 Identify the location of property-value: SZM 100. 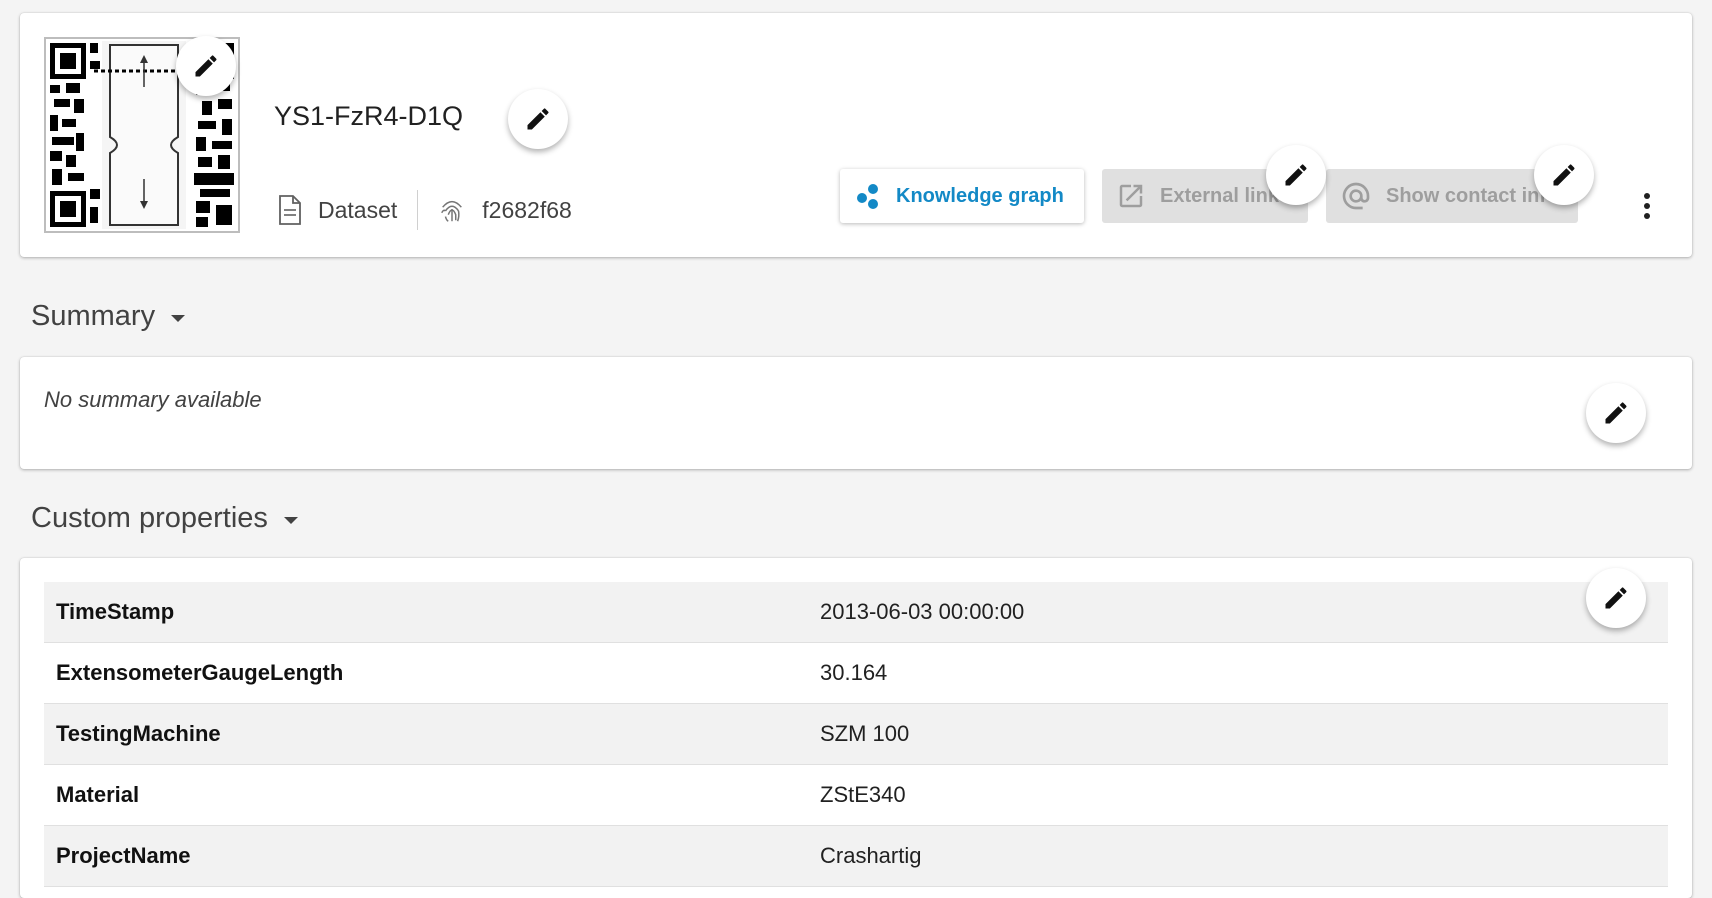
(1238, 734).